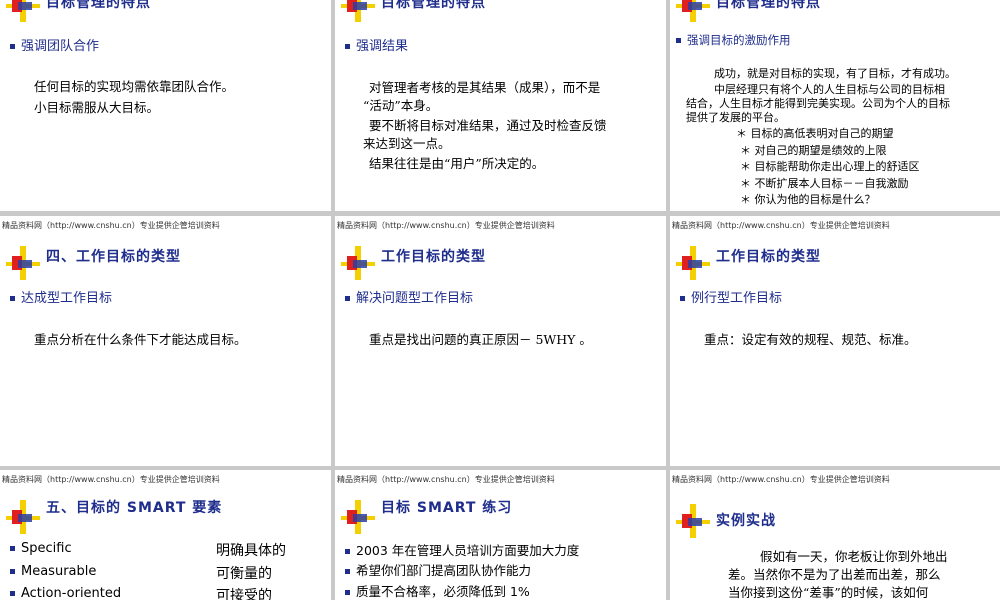  I want to click on smart-item-cn: 明确具体的, so click(251, 551).